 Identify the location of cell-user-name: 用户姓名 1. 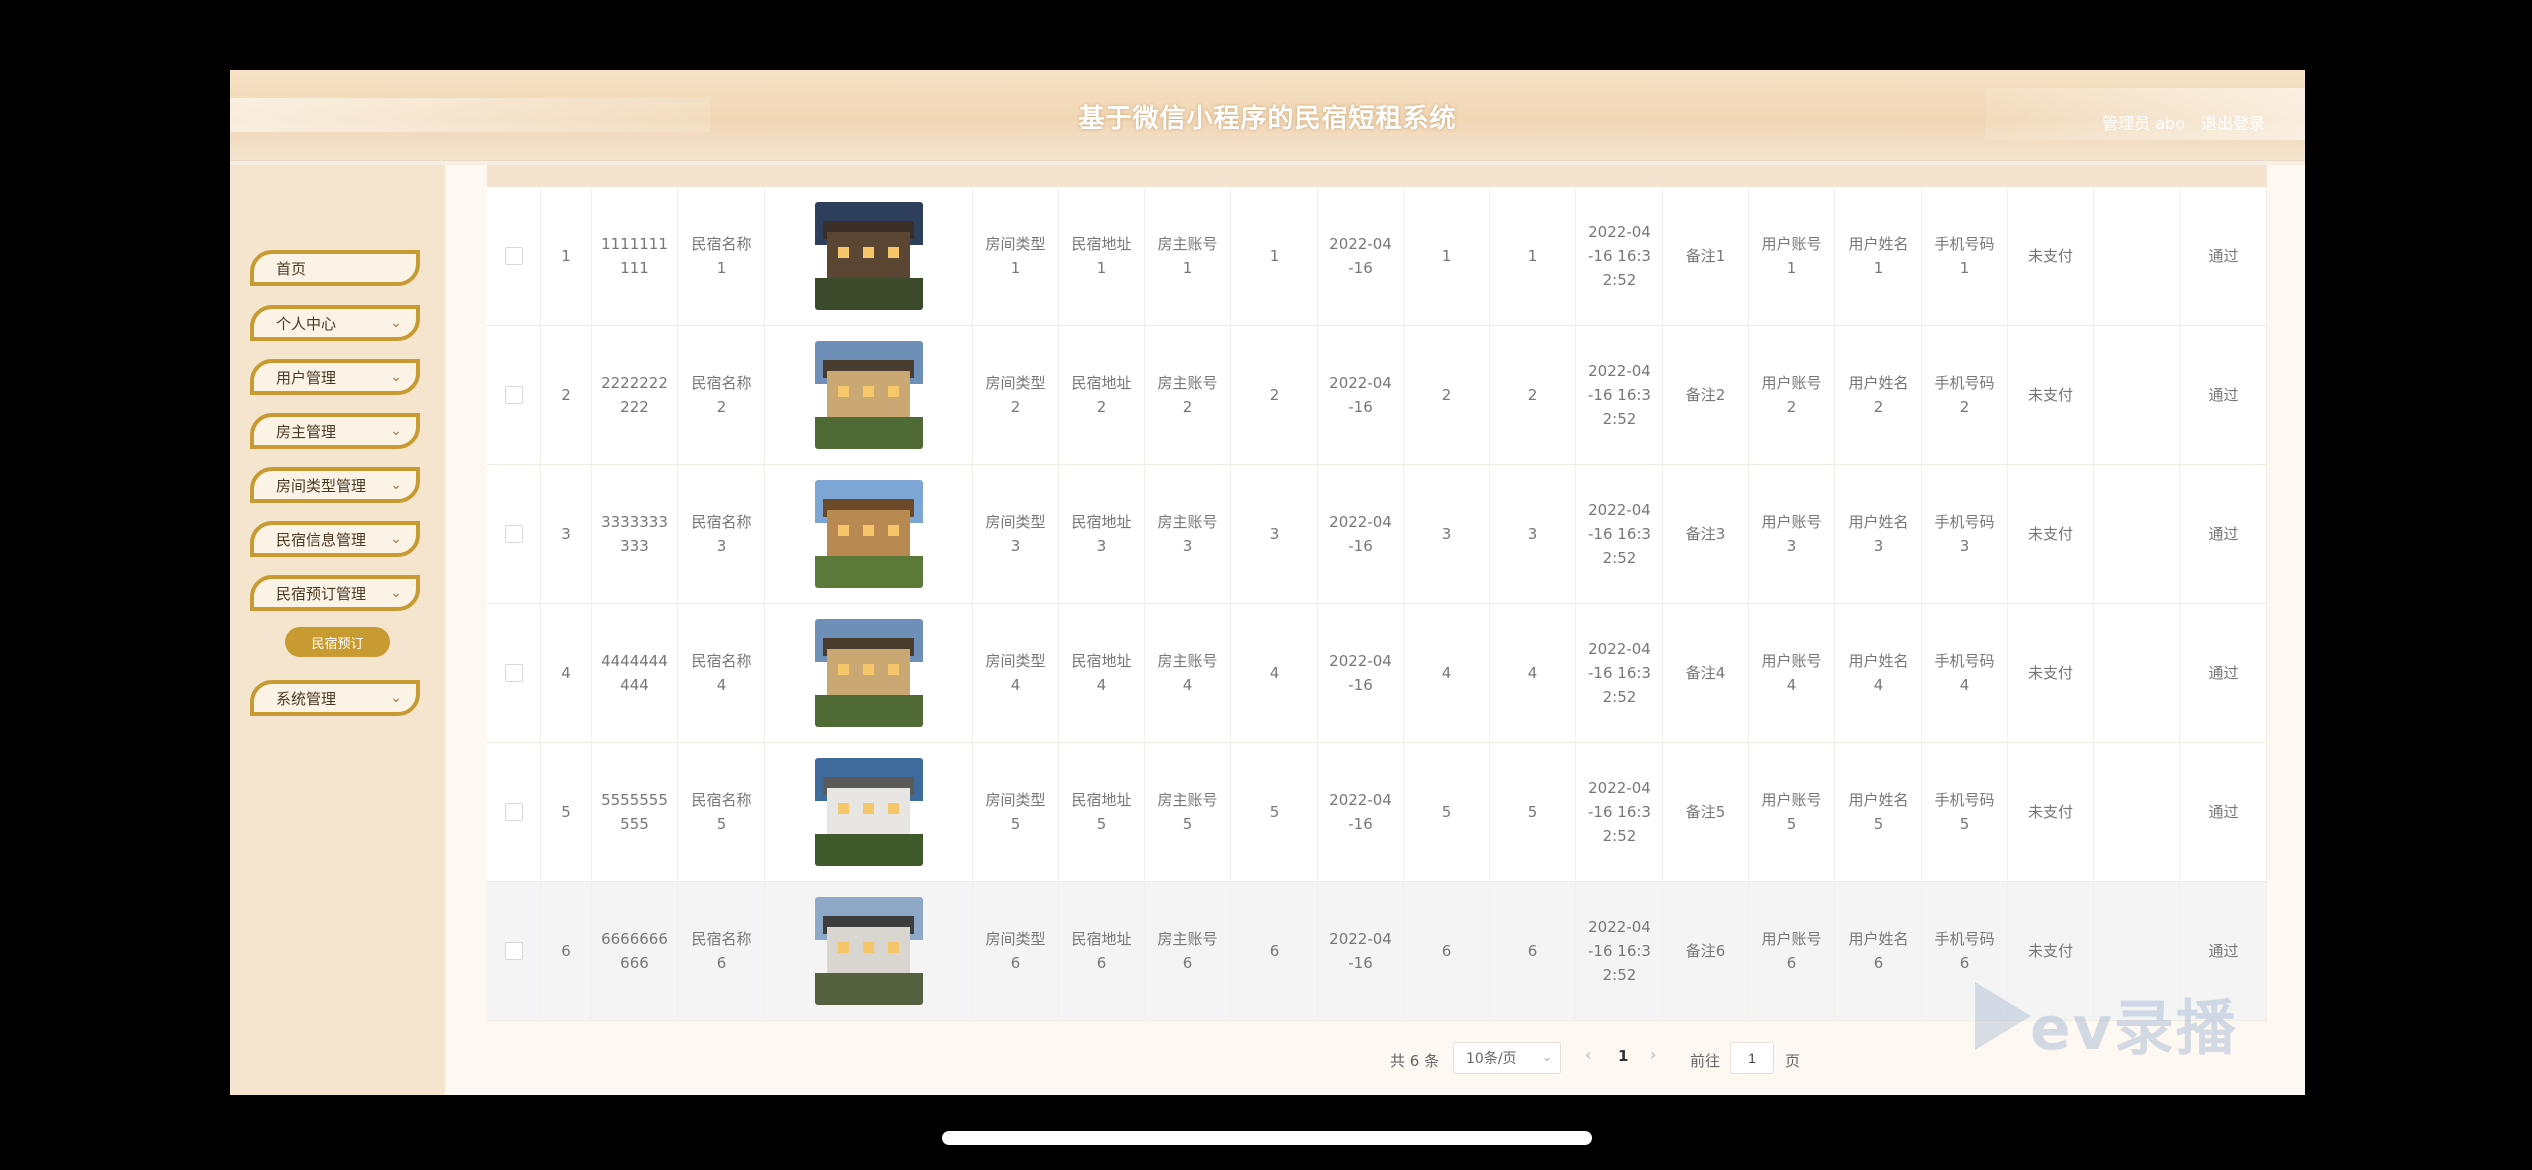
(1879, 256).